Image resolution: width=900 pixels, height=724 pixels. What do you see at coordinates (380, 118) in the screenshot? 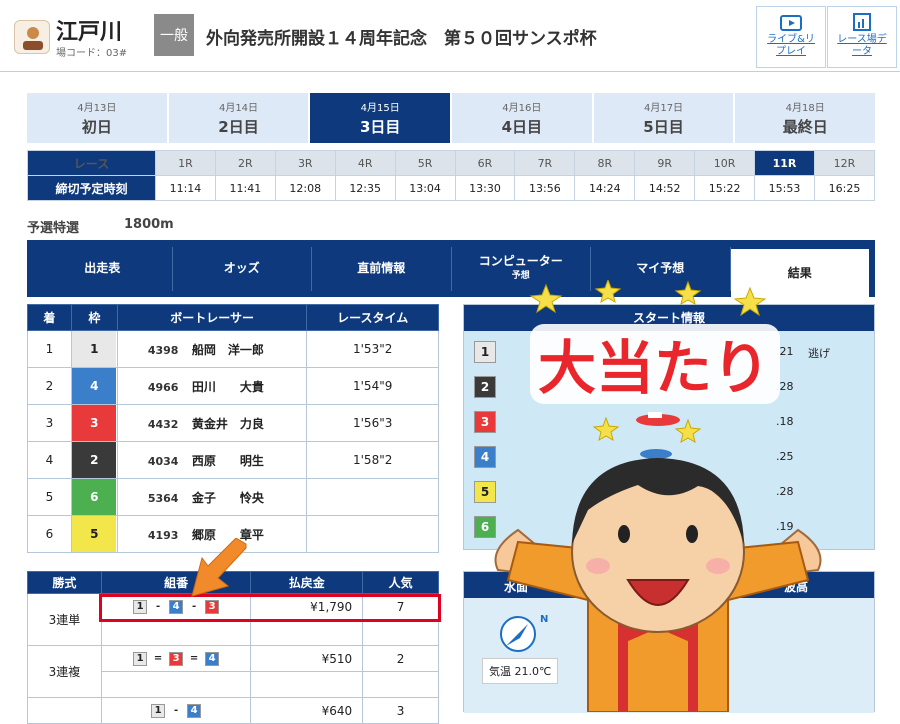
I see `day-tab: 4月15日 3日目` at bounding box center [380, 118].